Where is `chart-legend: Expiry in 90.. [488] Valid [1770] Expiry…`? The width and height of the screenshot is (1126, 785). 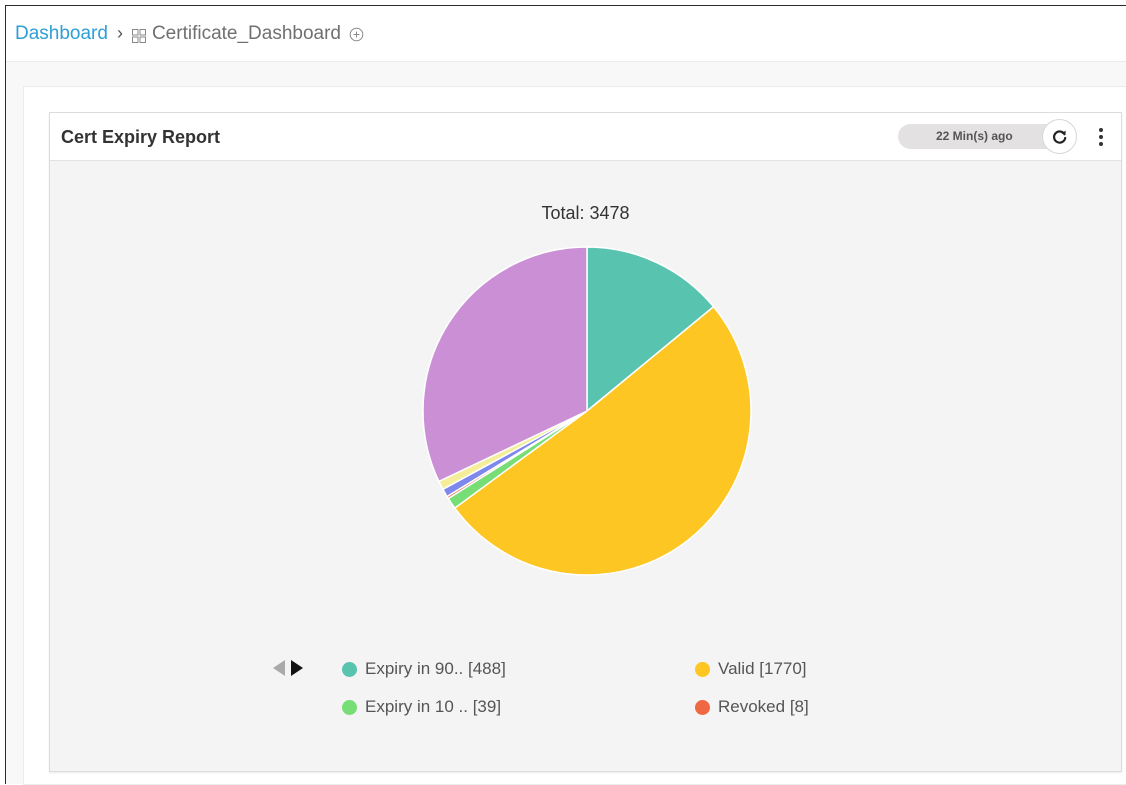 chart-legend: Expiry in 90.. [488] Valid [1770] Expiry… is located at coordinates (602, 689).